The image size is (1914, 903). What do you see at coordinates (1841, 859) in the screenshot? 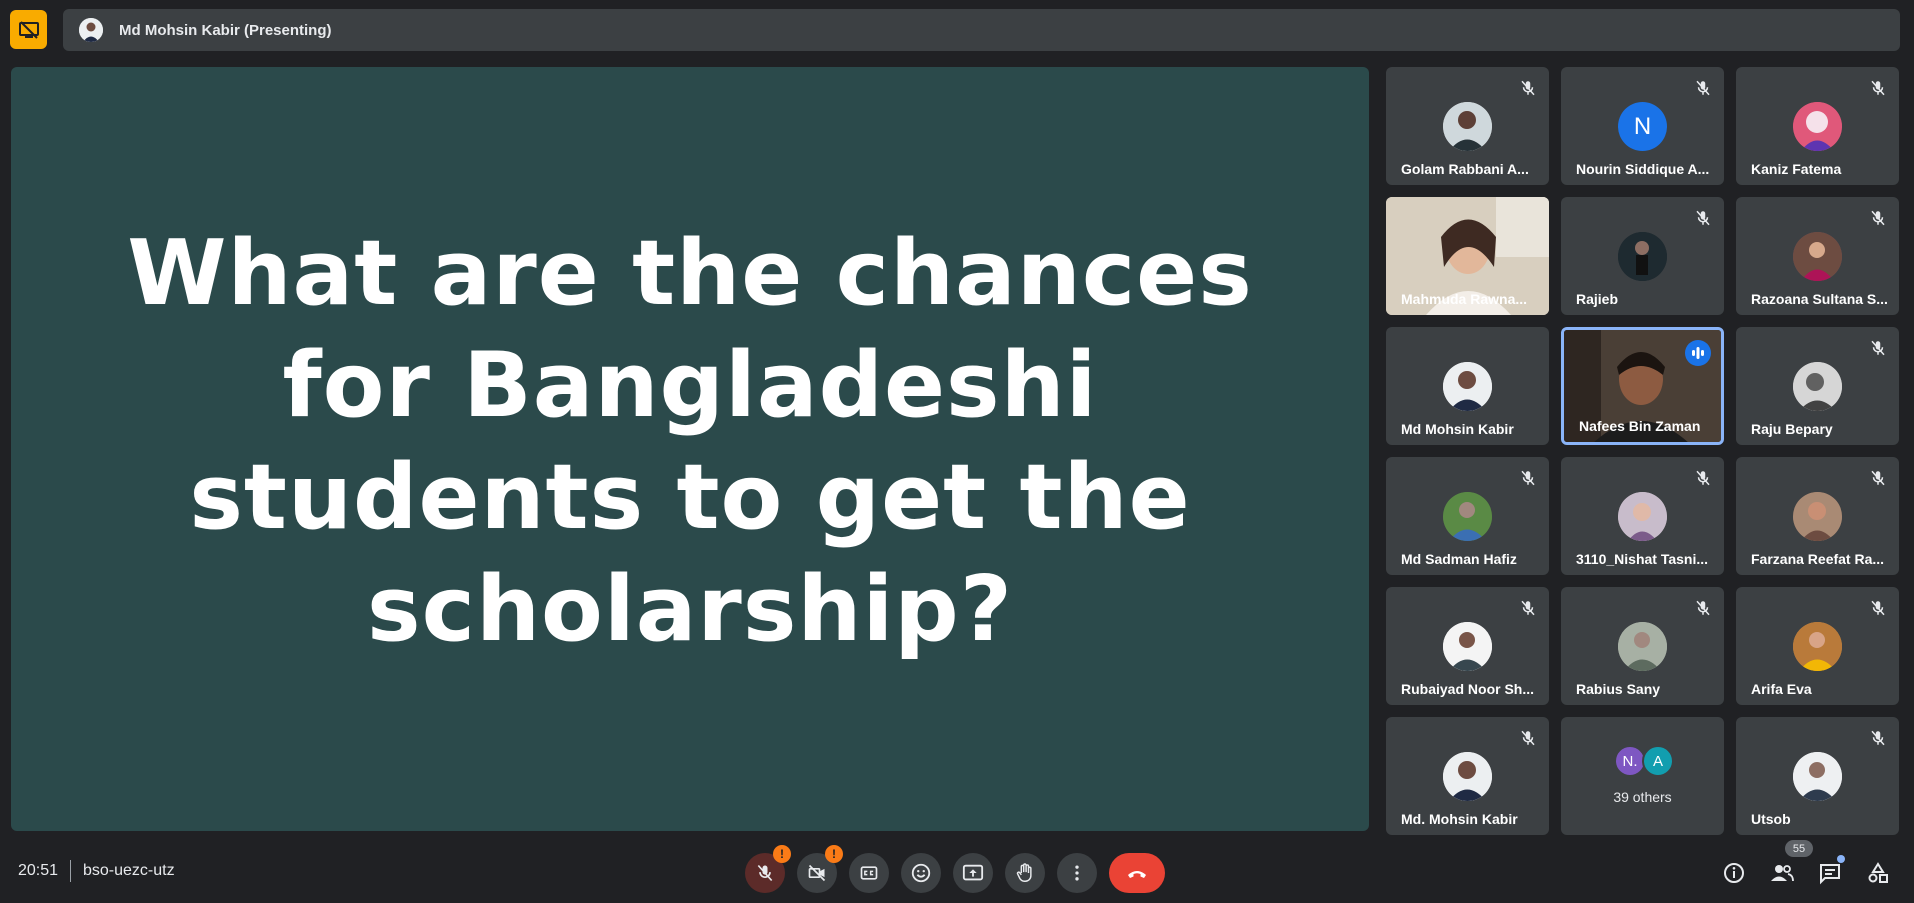
I see `chat-notification-dot` at bounding box center [1841, 859].